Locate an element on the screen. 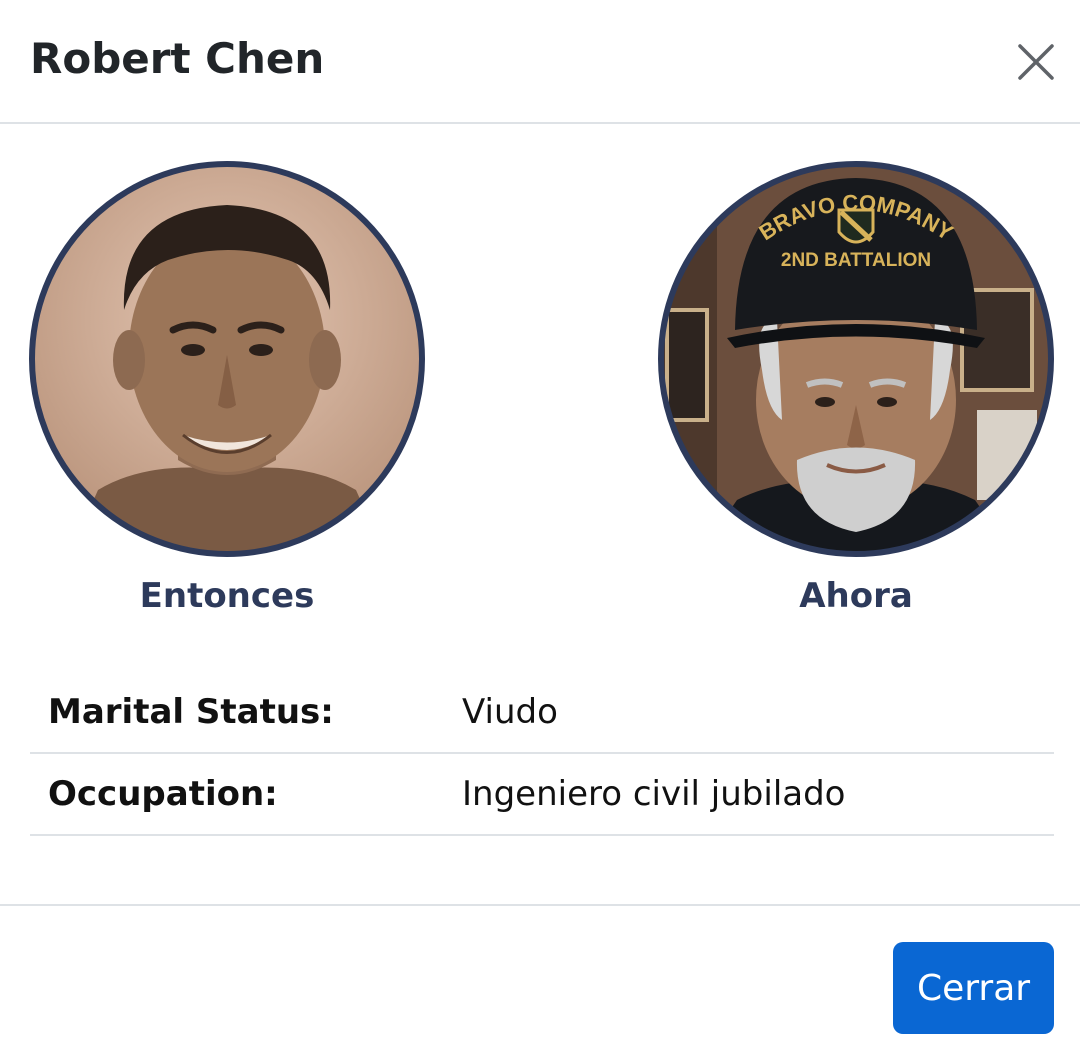 This screenshot has width=1080, height=1048. table-row: Occupation: Ingeniero civil jubilado is located at coordinates (542, 795).